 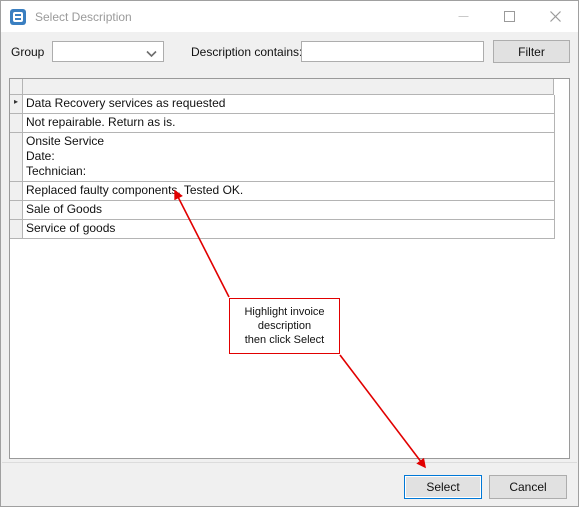 I want to click on table-row: Onsite Service Date: Technician:, so click(x=282, y=157).